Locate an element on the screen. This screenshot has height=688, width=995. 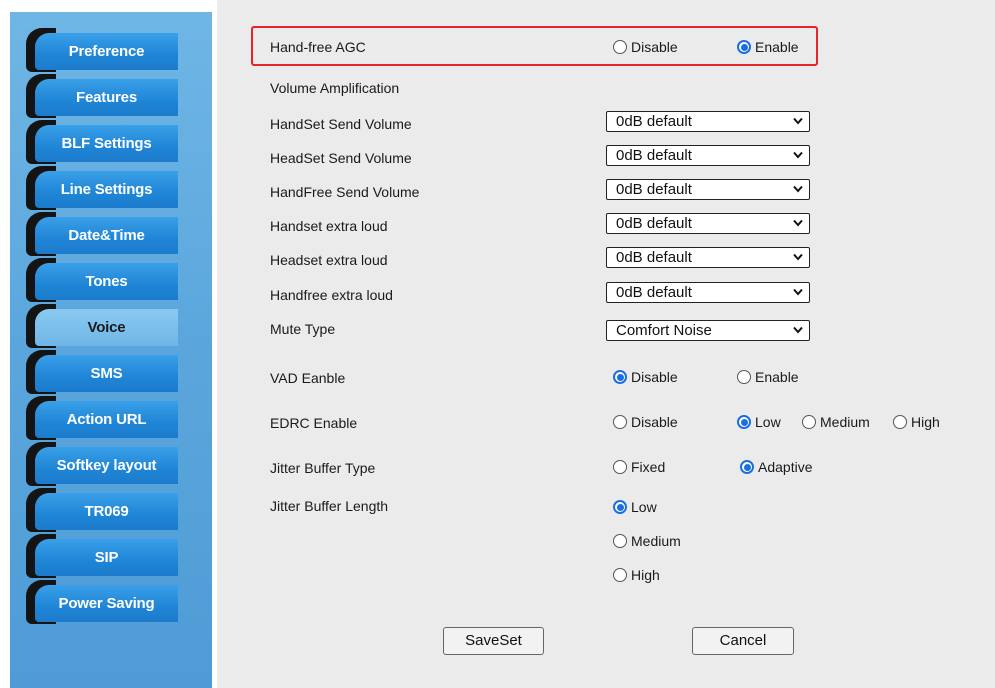
sidebar-item-date-time: Date&Time is located at coordinates (102, 234).